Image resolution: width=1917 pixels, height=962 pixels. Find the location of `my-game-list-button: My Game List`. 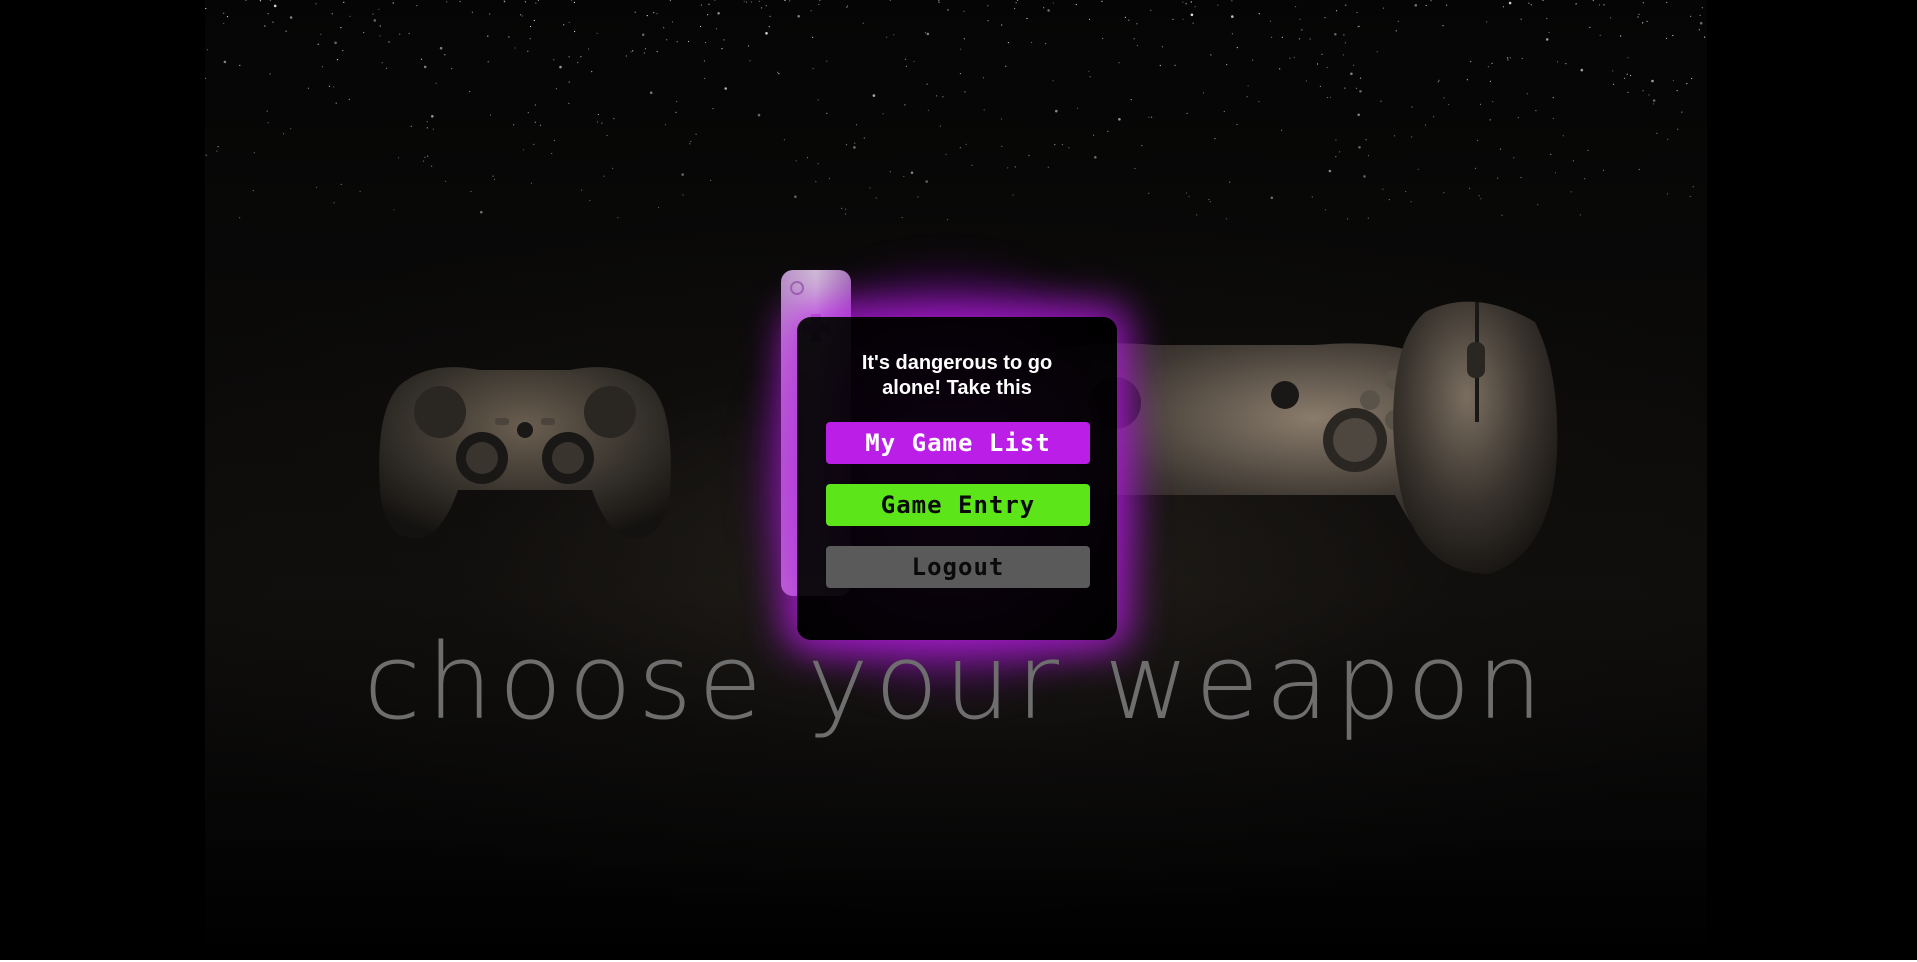

my-game-list-button: My Game List is located at coordinates (958, 443).